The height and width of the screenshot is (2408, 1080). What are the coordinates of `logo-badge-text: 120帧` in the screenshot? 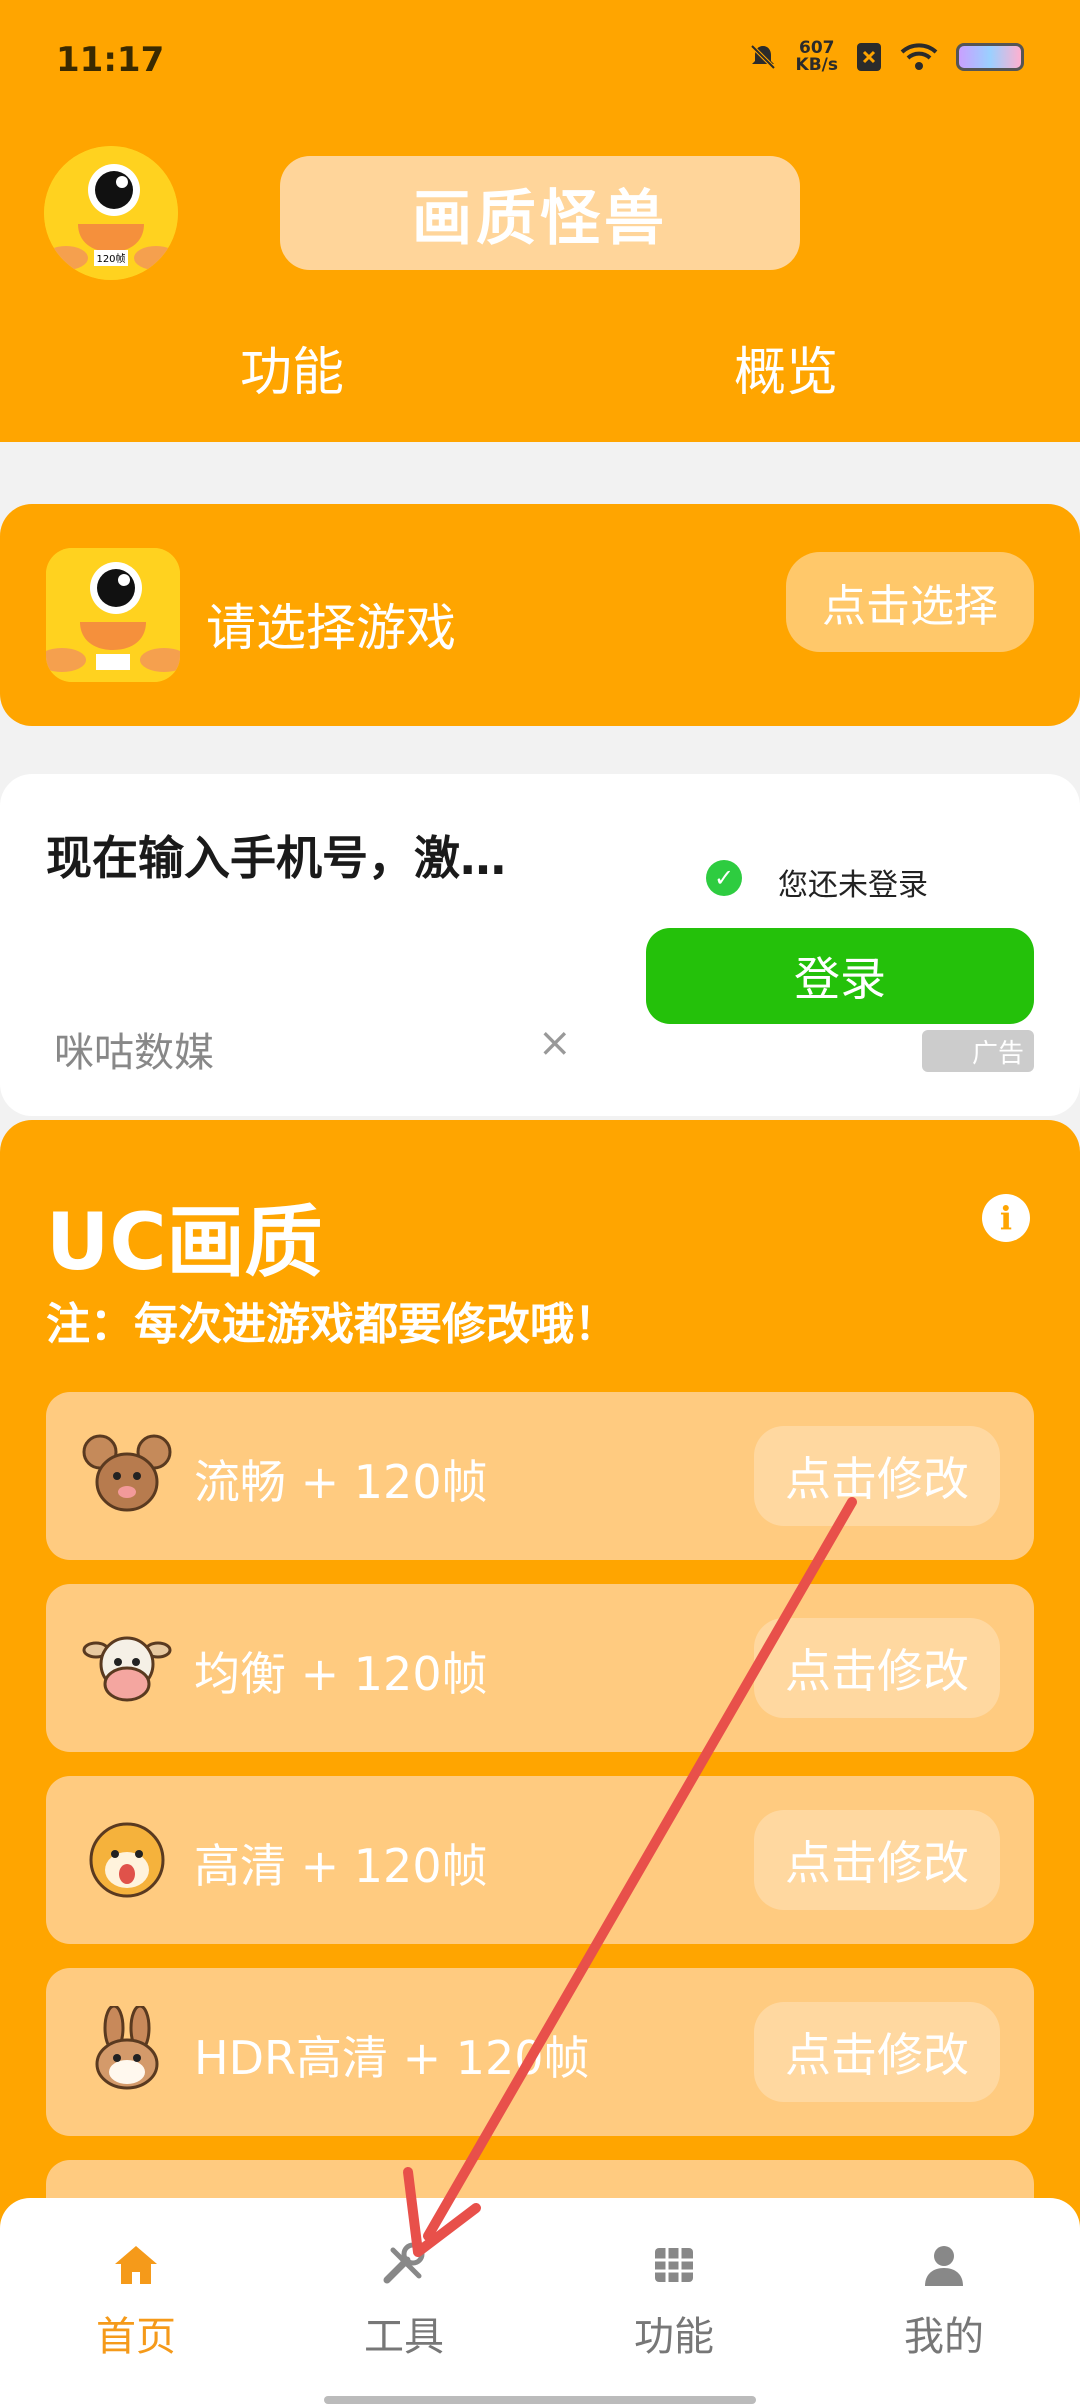 It's located at (110, 258).